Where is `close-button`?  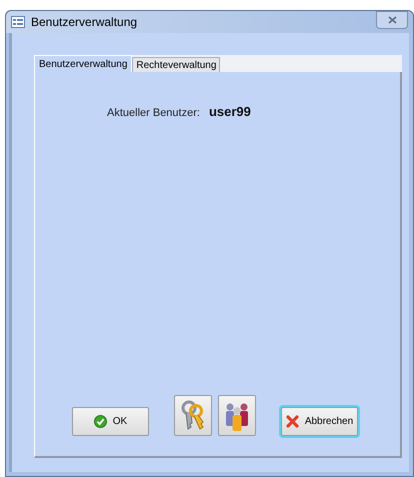 close-button is located at coordinates (392, 19).